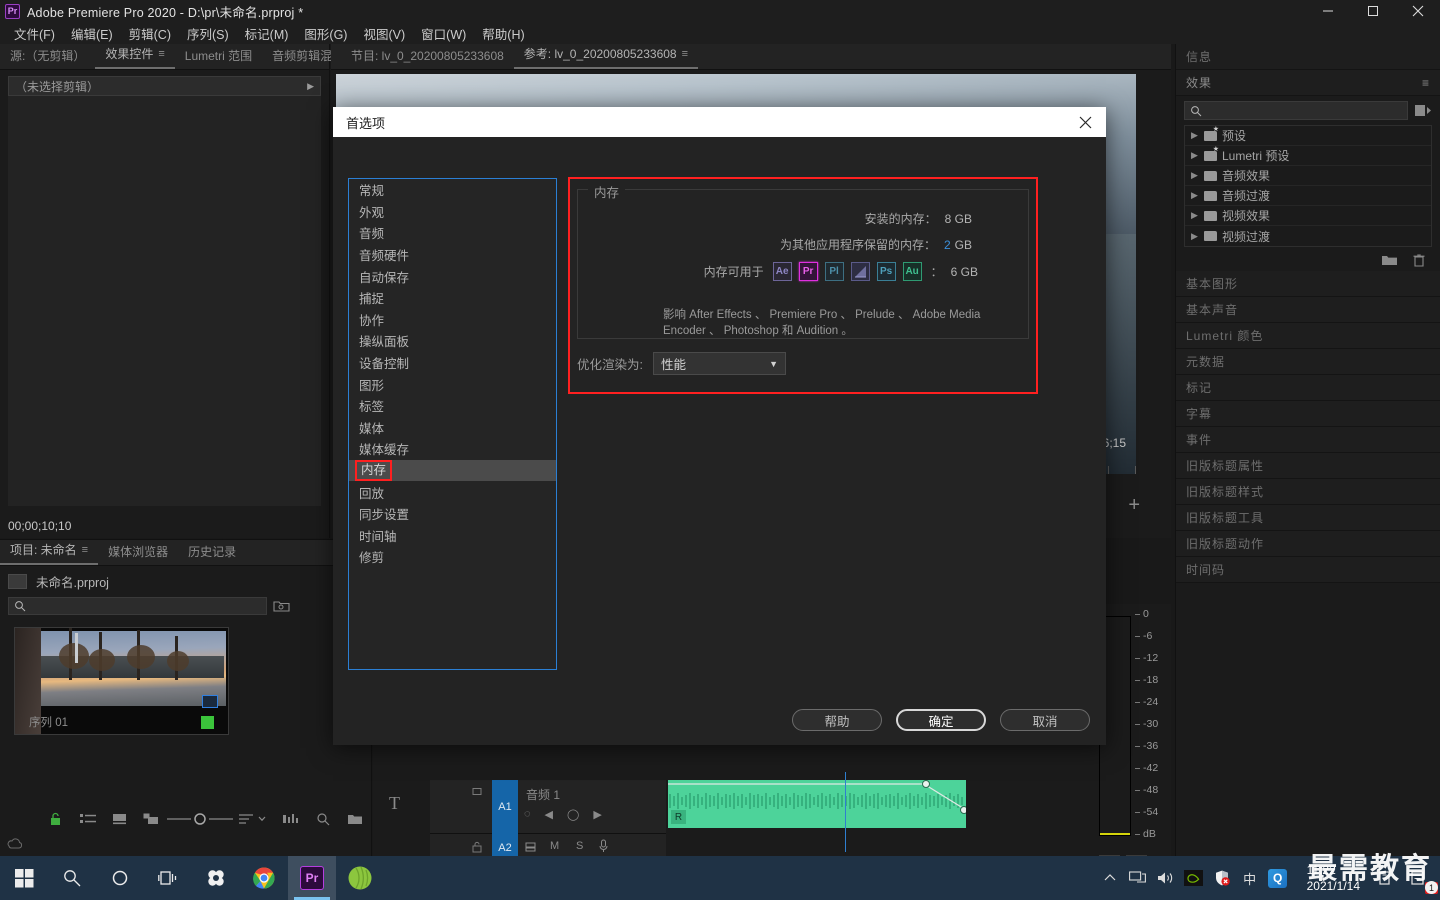  I want to click on track-select-a1: A1, so click(505, 807).